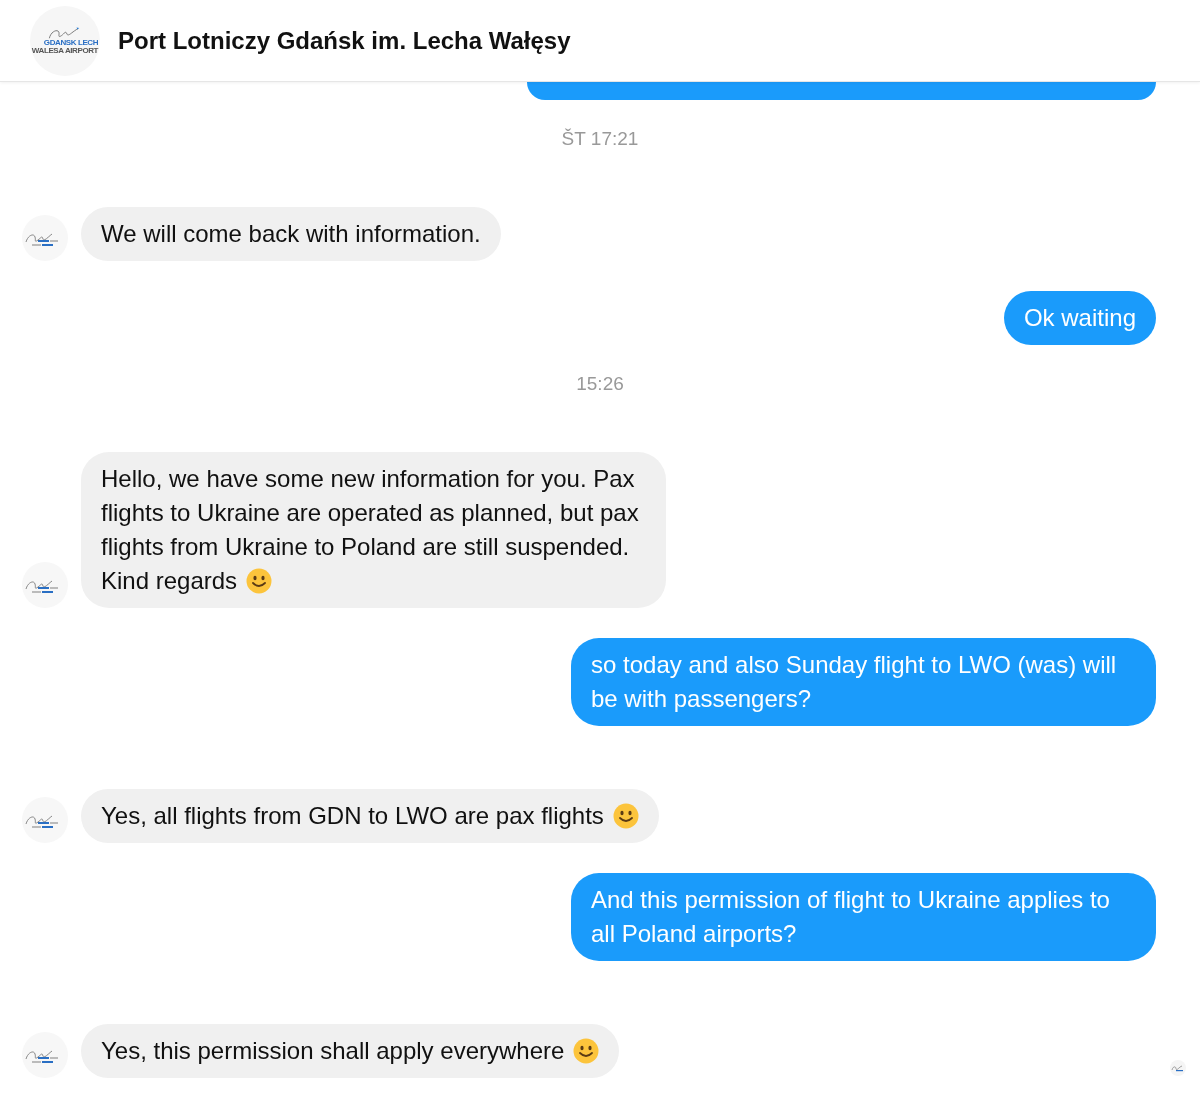 Image resolution: width=1200 pixels, height=1094 pixels. Describe the element at coordinates (600, 139) in the screenshot. I see `timestamp: ŠT 17:21` at that location.